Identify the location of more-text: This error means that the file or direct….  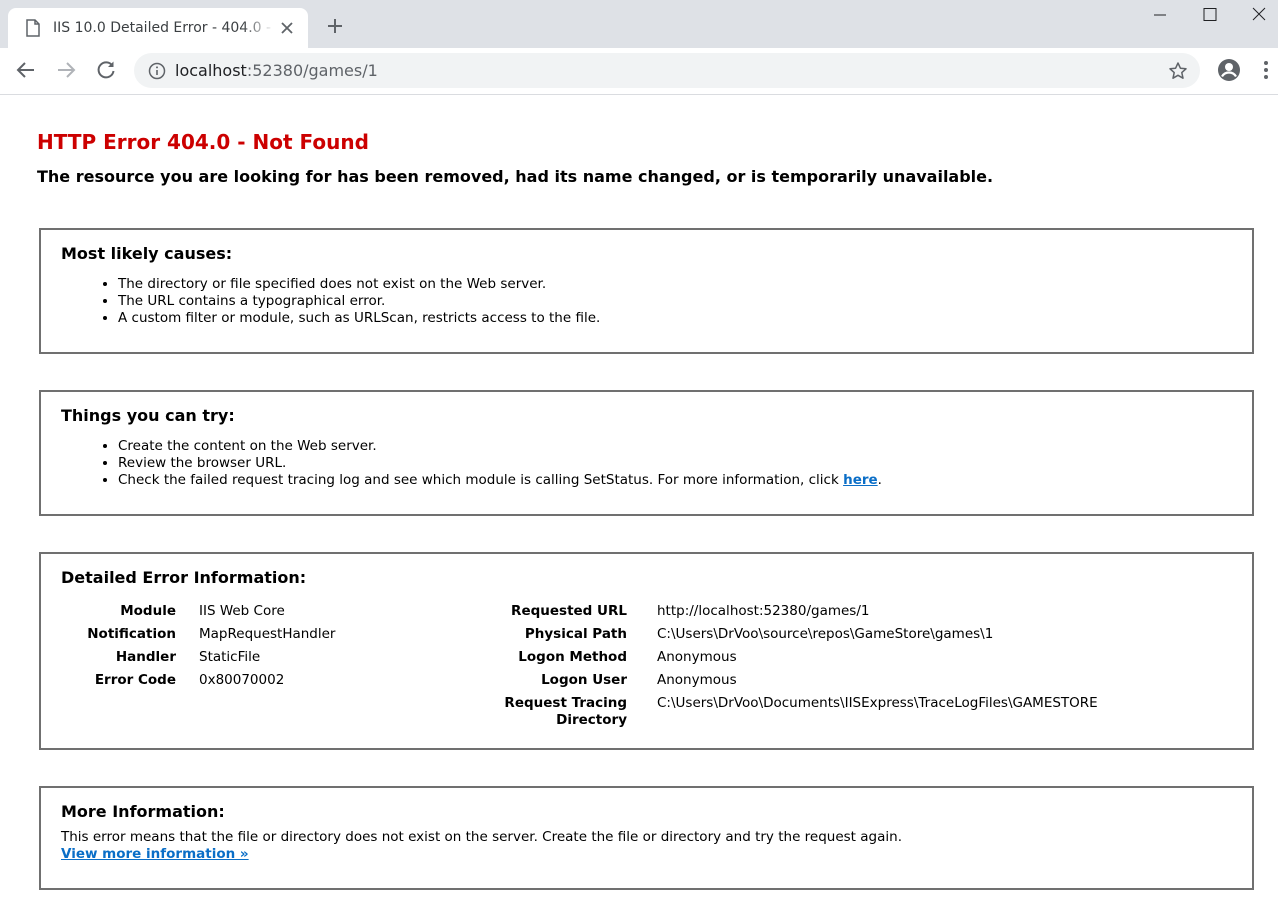
(481, 837).